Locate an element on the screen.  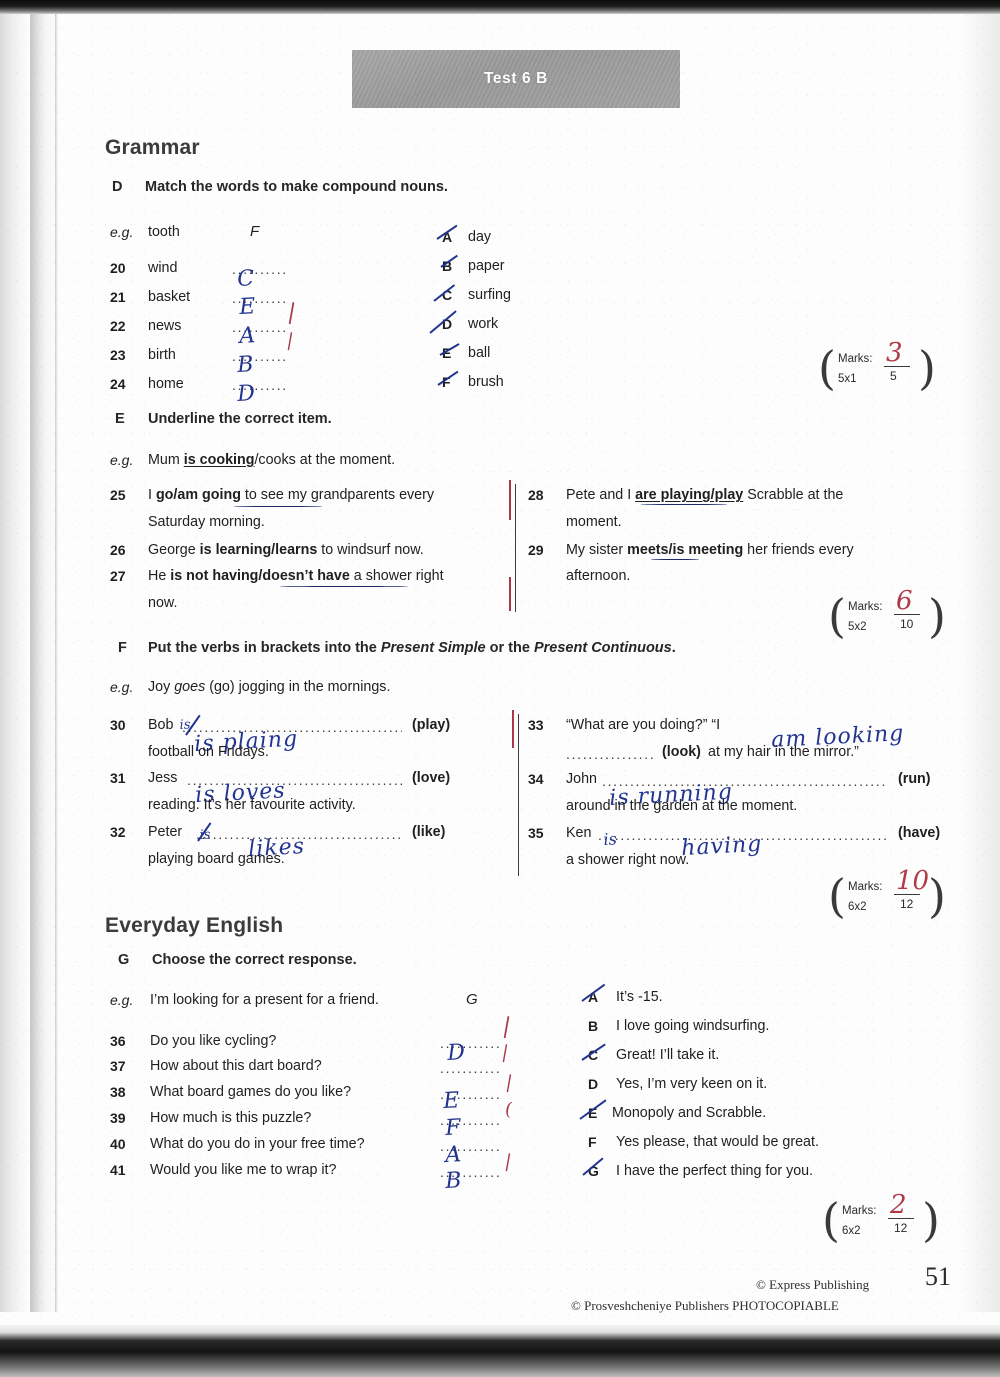
marks-box-f: ( ) Marks: 6x2 12 10 is located at coordinates (887, 896).